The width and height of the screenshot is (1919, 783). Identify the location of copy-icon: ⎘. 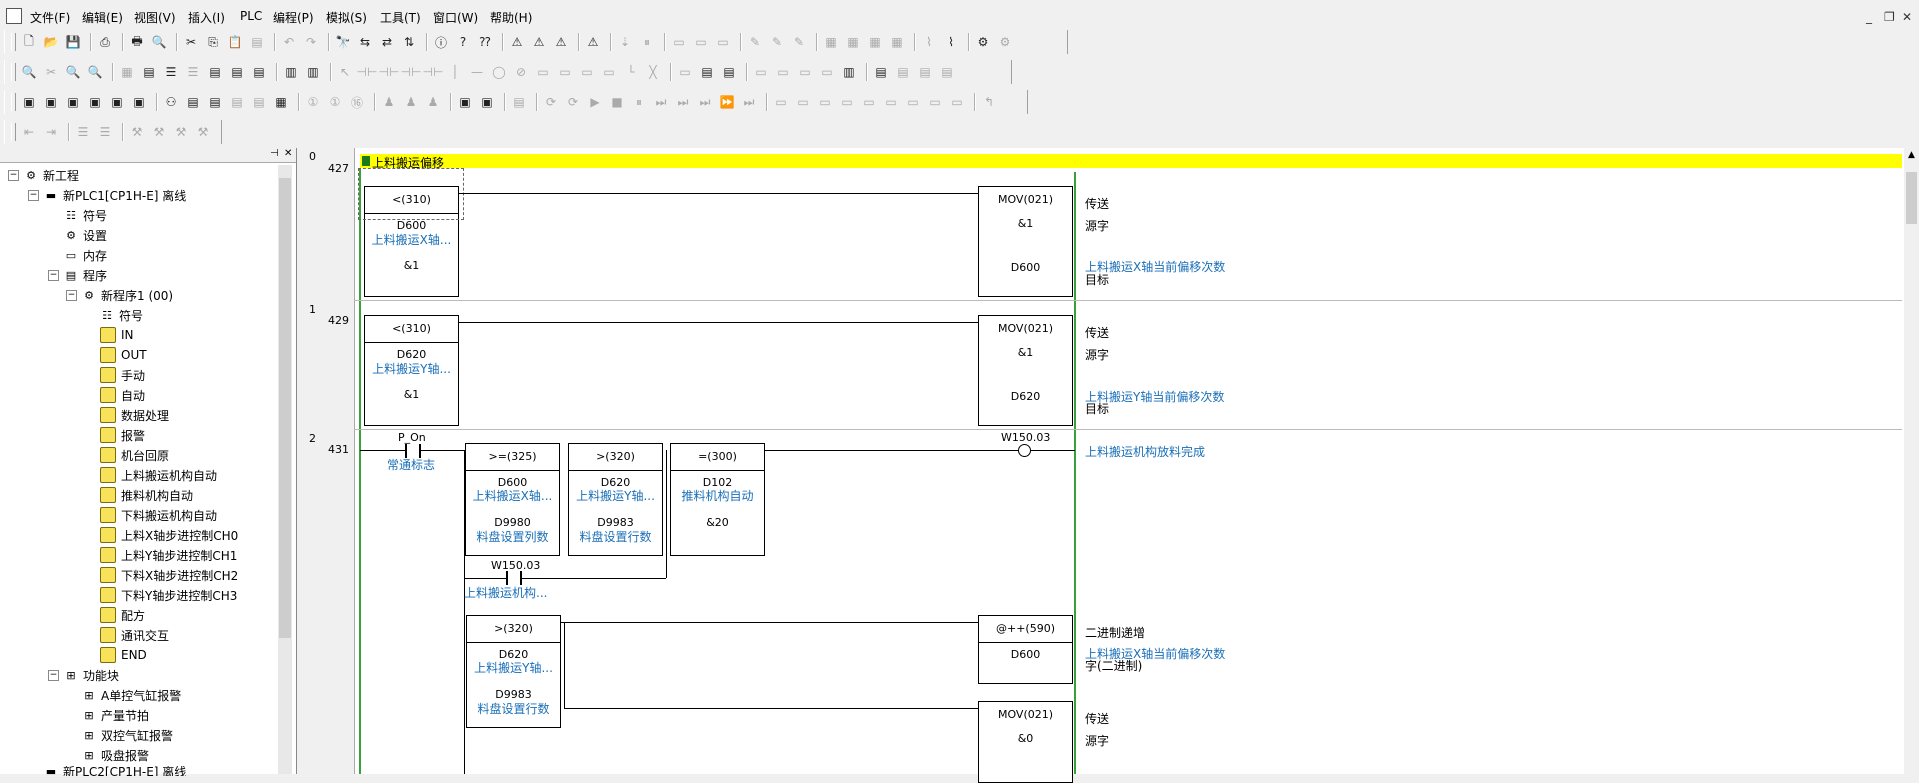
(213, 42).